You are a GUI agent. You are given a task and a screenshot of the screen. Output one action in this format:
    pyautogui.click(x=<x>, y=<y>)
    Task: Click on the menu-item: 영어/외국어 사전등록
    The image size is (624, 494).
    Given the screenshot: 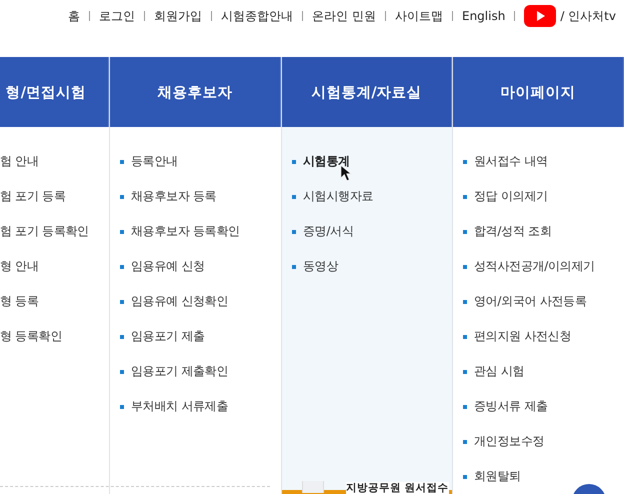 What is the action you would take?
    pyautogui.click(x=530, y=301)
    